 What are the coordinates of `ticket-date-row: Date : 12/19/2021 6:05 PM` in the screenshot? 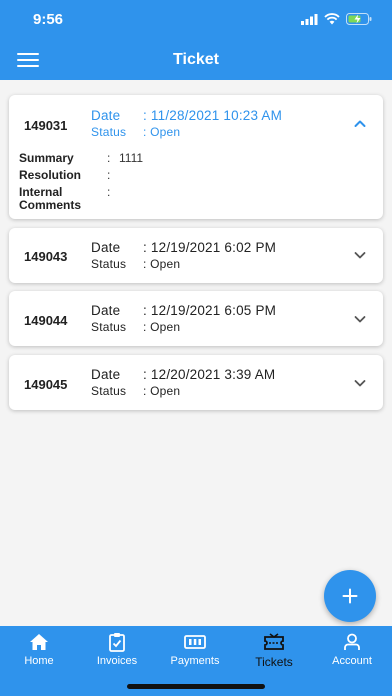 It's located at (183, 310).